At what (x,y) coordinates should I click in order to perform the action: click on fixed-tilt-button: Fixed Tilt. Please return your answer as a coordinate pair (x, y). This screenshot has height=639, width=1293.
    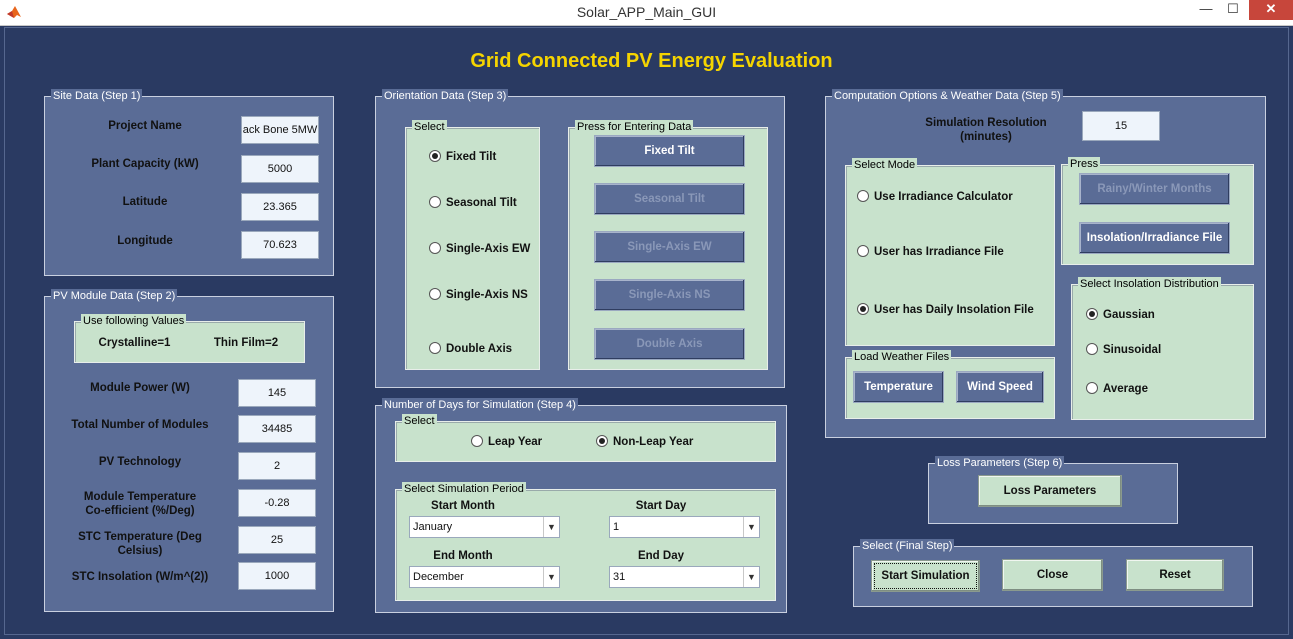
    Looking at the image, I should click on (669, 151).